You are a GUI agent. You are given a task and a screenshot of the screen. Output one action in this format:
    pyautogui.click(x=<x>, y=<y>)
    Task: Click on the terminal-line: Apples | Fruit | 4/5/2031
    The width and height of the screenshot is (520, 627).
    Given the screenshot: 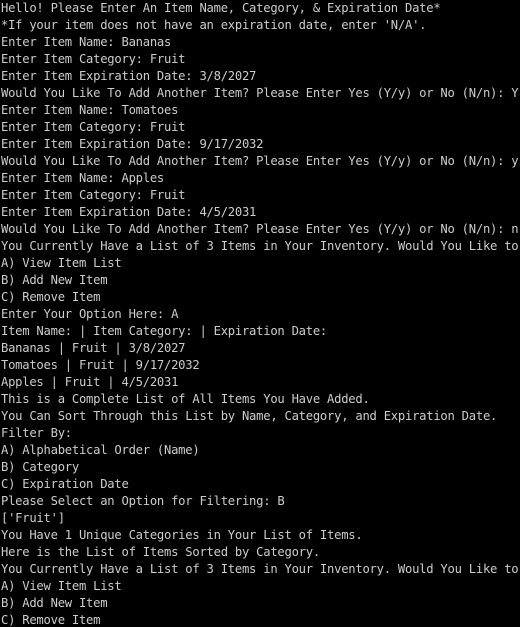 What is the action you would take?
    pyautogui.click(x=90, y=382)
    